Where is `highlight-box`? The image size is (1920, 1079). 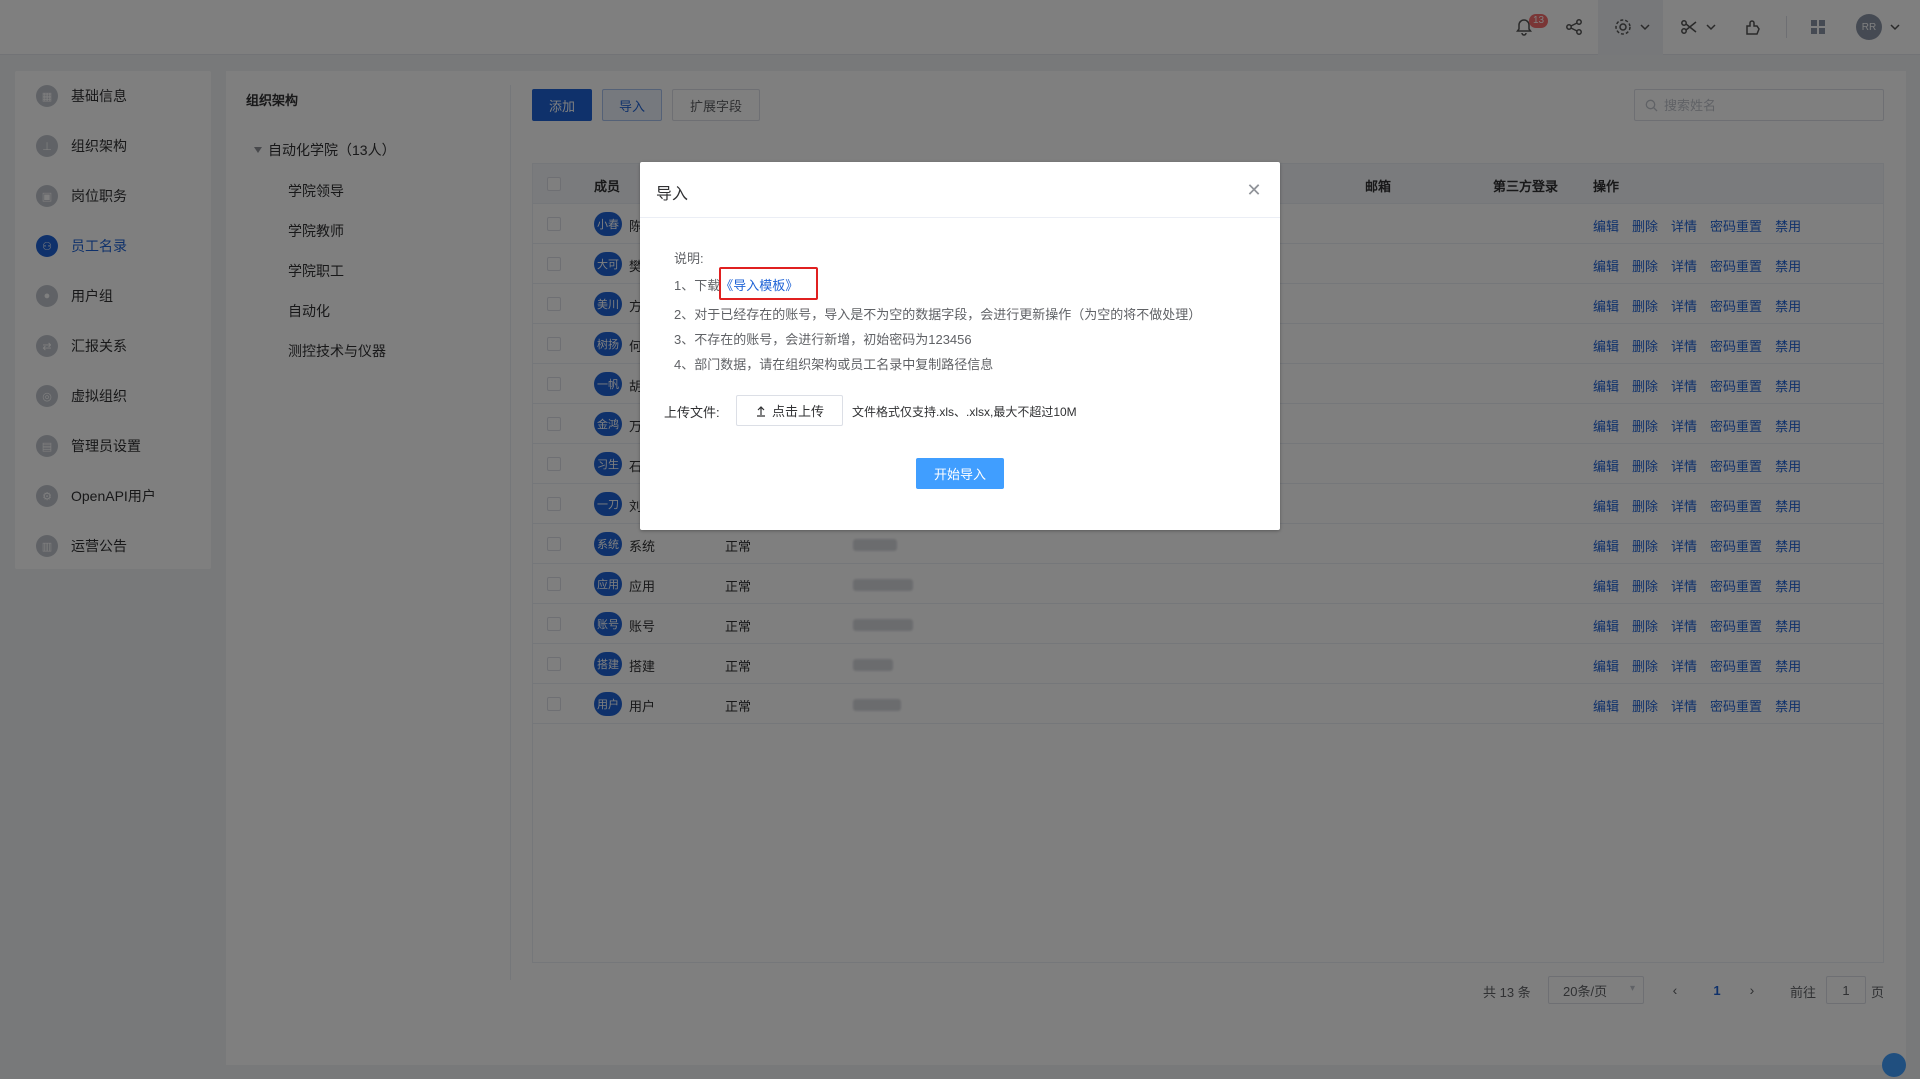 highlight-box is located at coordinates (768, 283).